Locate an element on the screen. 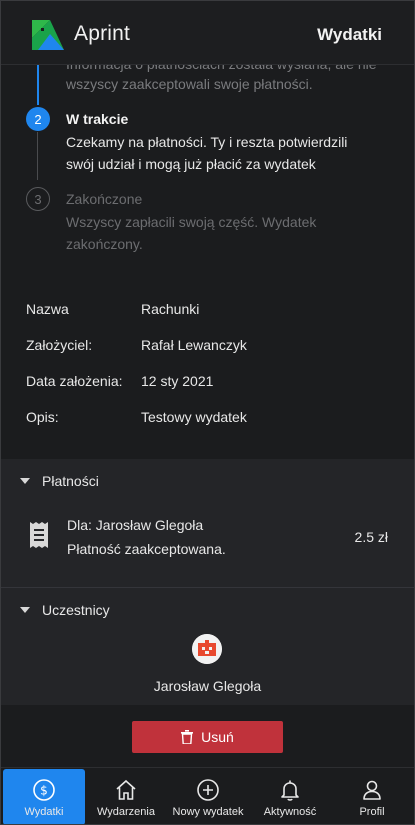  detail-value: Rafał Lewanczyk is located at coordinates (194, 345).